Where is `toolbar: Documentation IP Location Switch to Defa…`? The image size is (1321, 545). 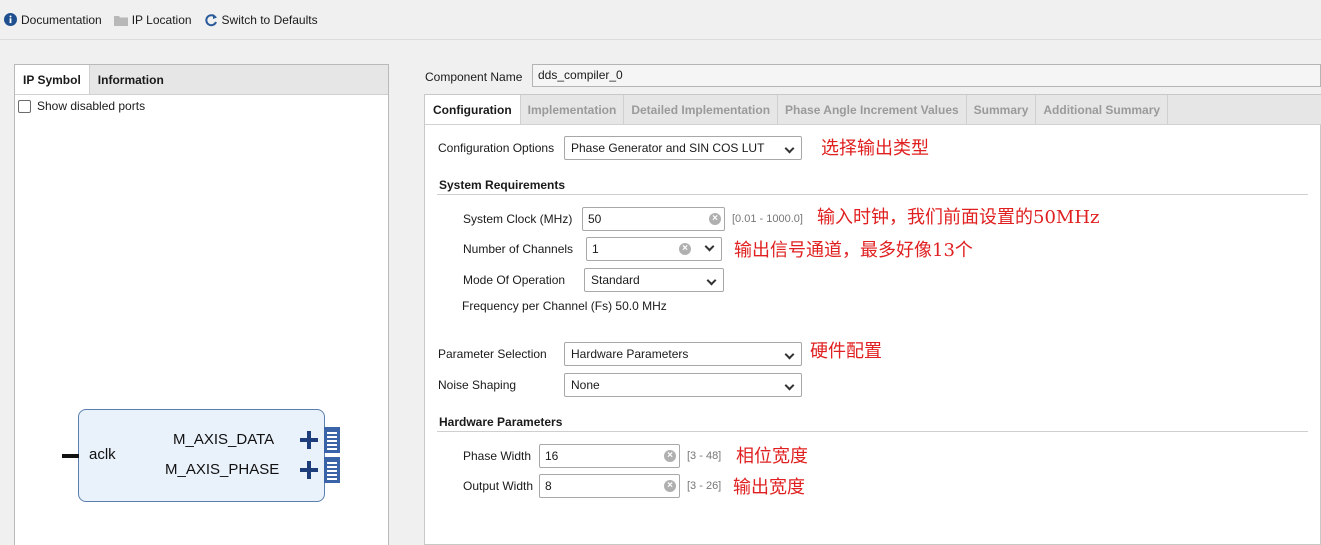
toolbar: Documentation IP Location Switch to Defa… is located at coordinates (660, 20).